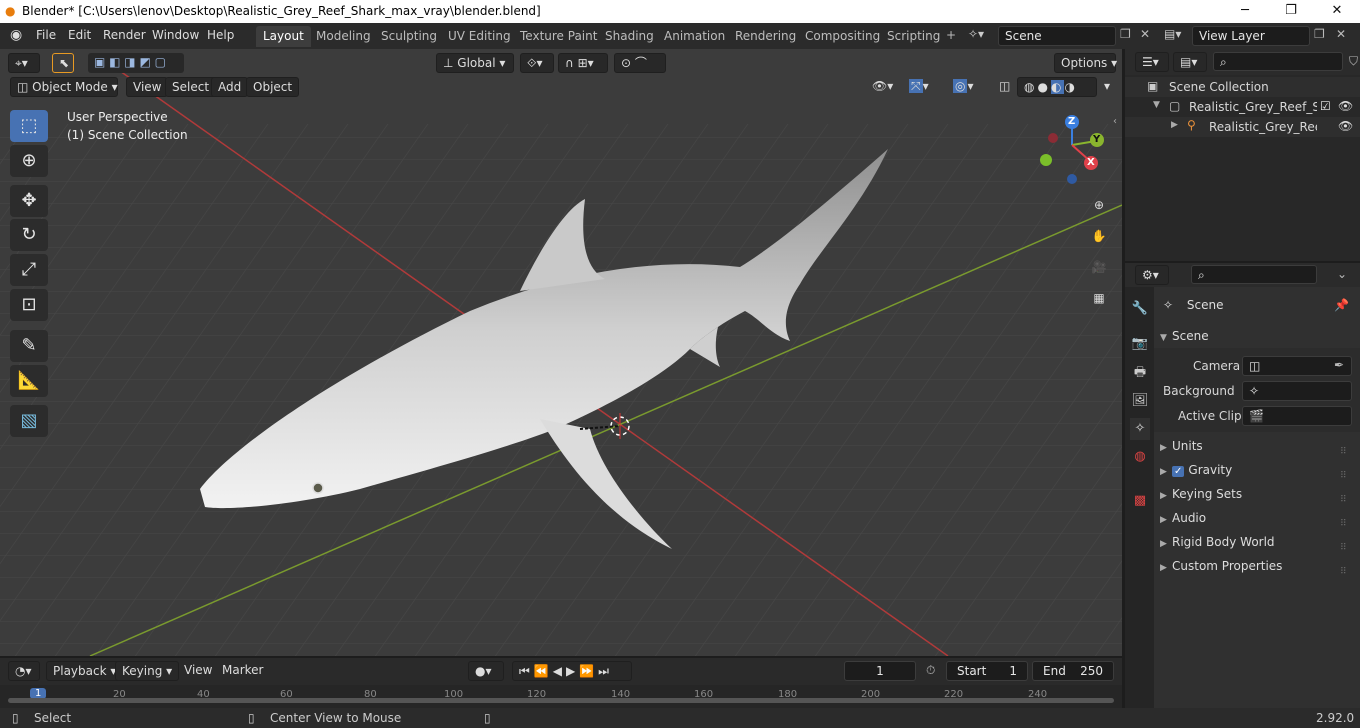 Image resolution: width=1360 pixels, height=728 pixels. What do you see at coordinates (220, 35) in the screenshot?
I see `menu-help: Help` at bounding box center [220, 35].